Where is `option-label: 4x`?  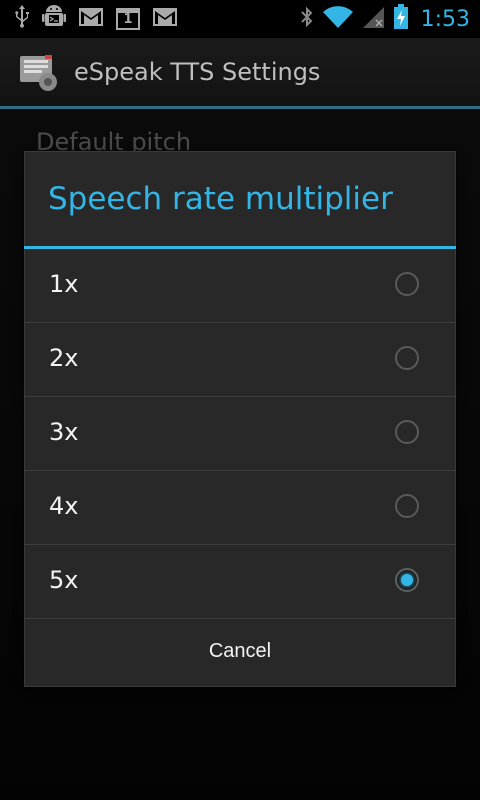
option-label: 4x is located at coordinates (64, 506).